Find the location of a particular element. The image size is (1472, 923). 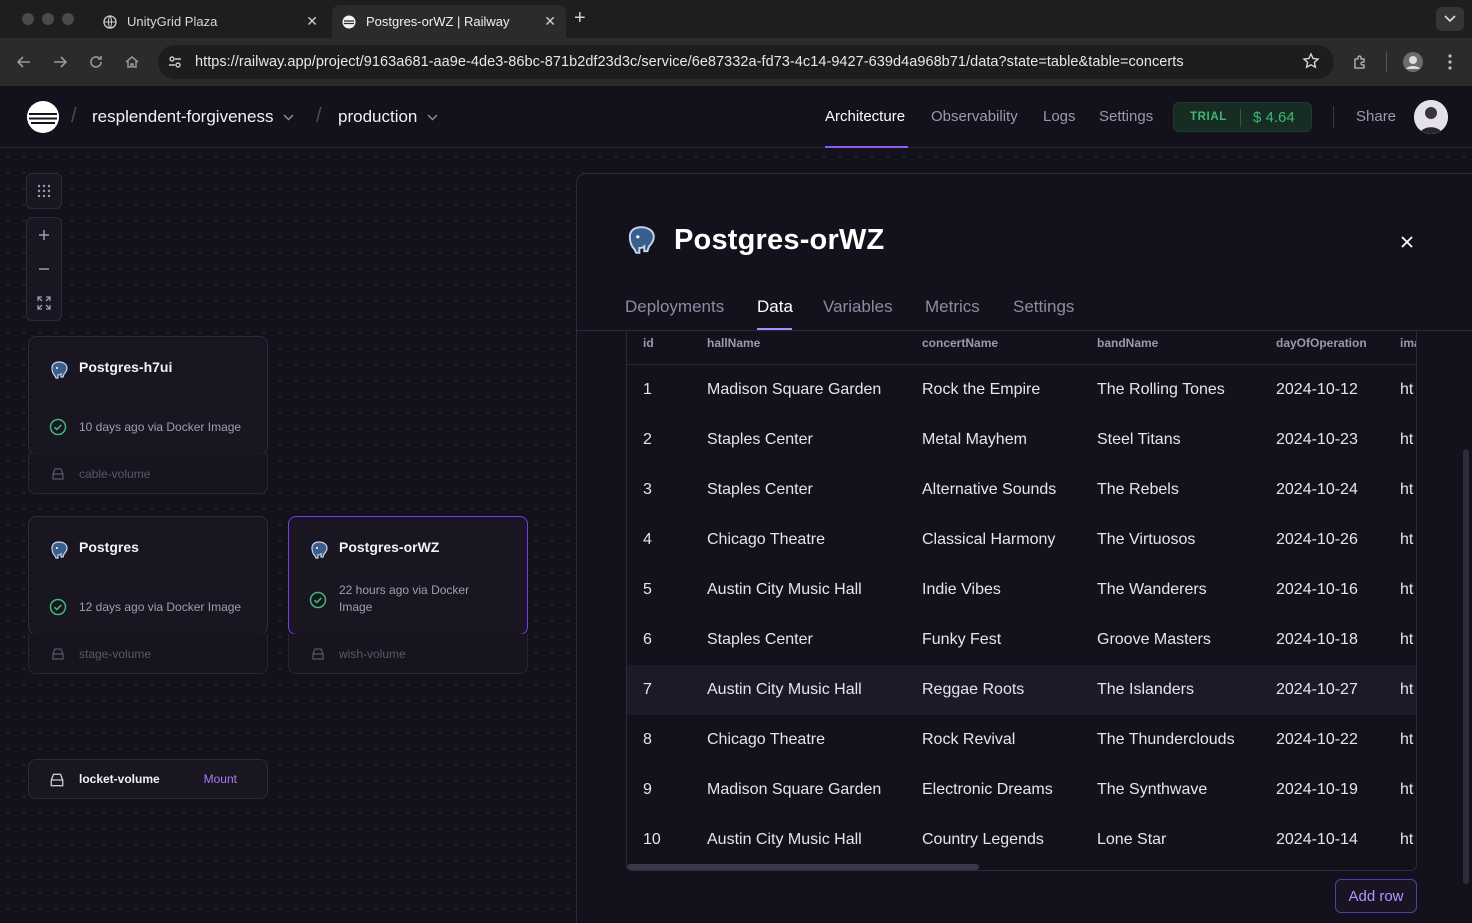

table-cell-bandname: The Rolling Tones is located at coordinates (1161, 390).